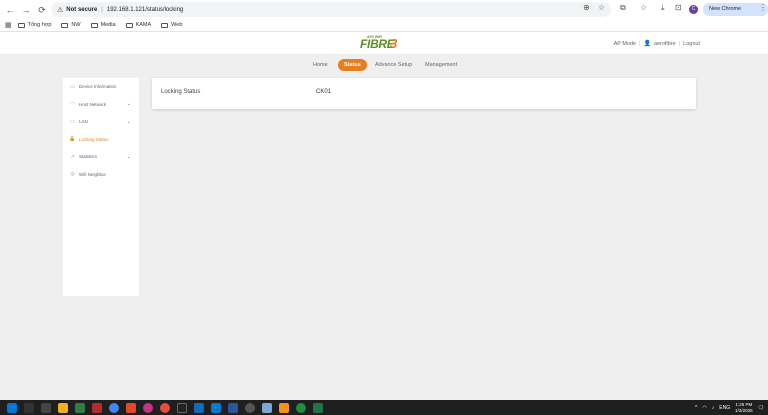 This screenshot has height=415, width=768. What do you see at coordinates (83, 122) in the screenshot?
I see `sidebar-item-label: LAN` at bounding box center [83, 122].